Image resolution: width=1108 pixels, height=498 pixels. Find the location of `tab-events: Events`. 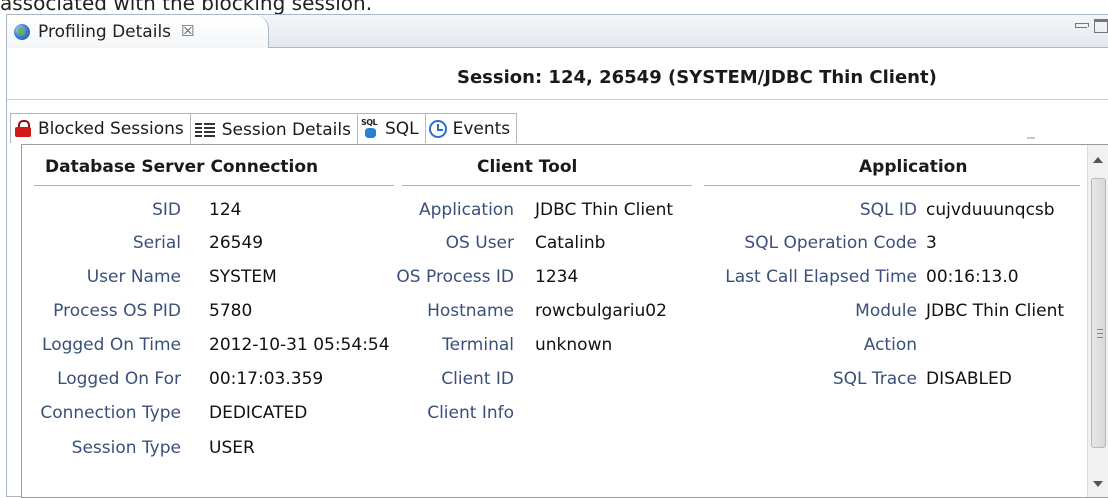

tab-events: Events is located at coordinates (471, 128).